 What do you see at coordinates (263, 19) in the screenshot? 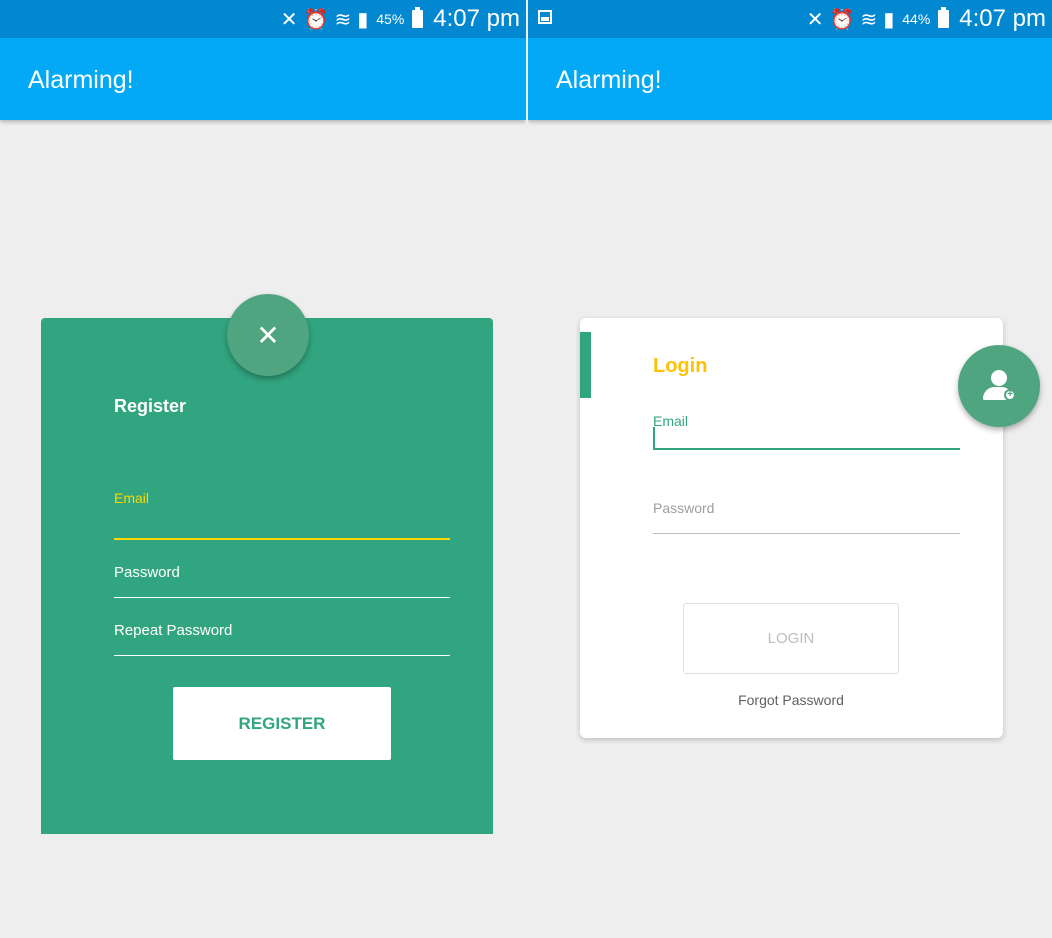
I see `status-bar: ✕ ⏰ ≋ ▮ 45% 4:07 pm` at bounding box center [263, 19].